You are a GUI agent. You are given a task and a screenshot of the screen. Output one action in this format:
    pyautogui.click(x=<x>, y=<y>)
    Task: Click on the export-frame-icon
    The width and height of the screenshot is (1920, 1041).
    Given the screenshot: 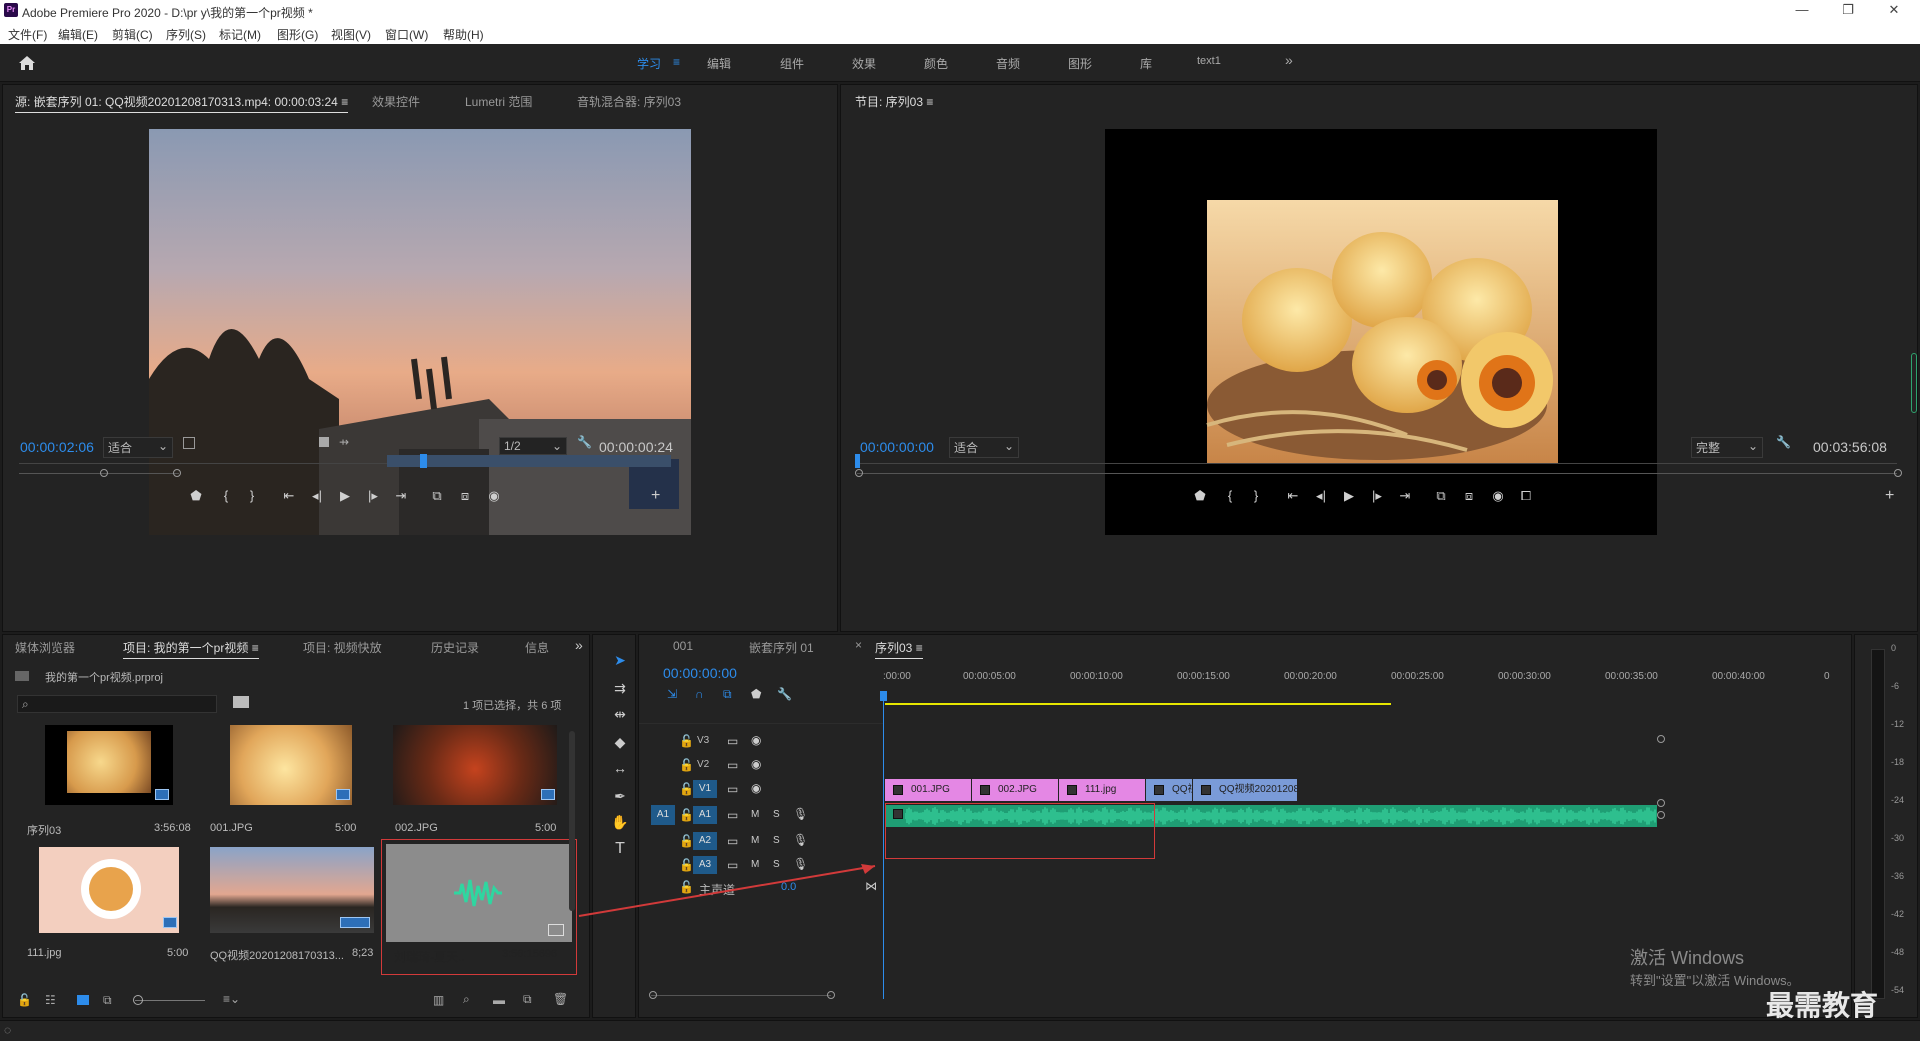 What is the action you would take?
    pyautogui.click(x=324, y=442)
    